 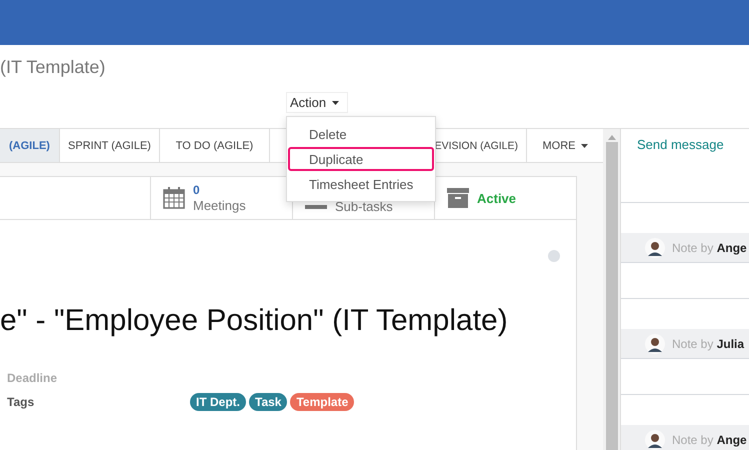 What do you see at coordinates (268, 402) in the screenshot?
I see `tag: Task` at bounding box center [268, 402].